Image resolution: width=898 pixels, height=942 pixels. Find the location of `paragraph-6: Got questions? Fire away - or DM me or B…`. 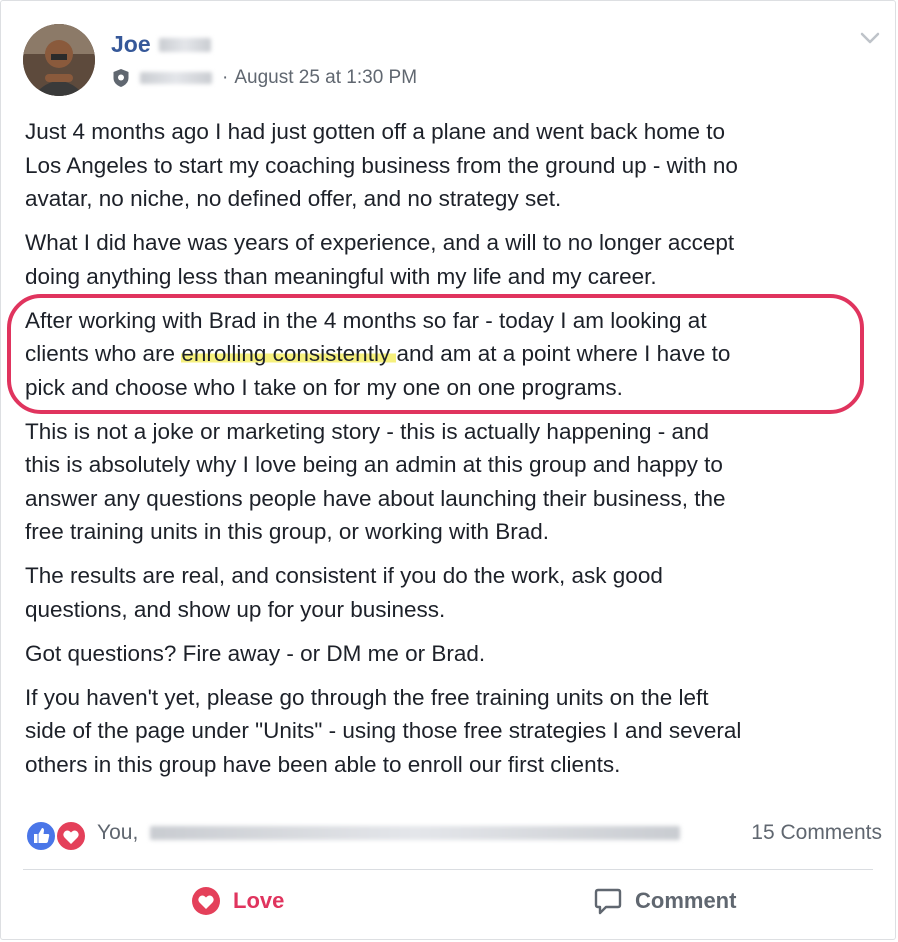

paragraph-6: Got questions? Fire away - or DM me or B… is located at coordinates (255, 653).